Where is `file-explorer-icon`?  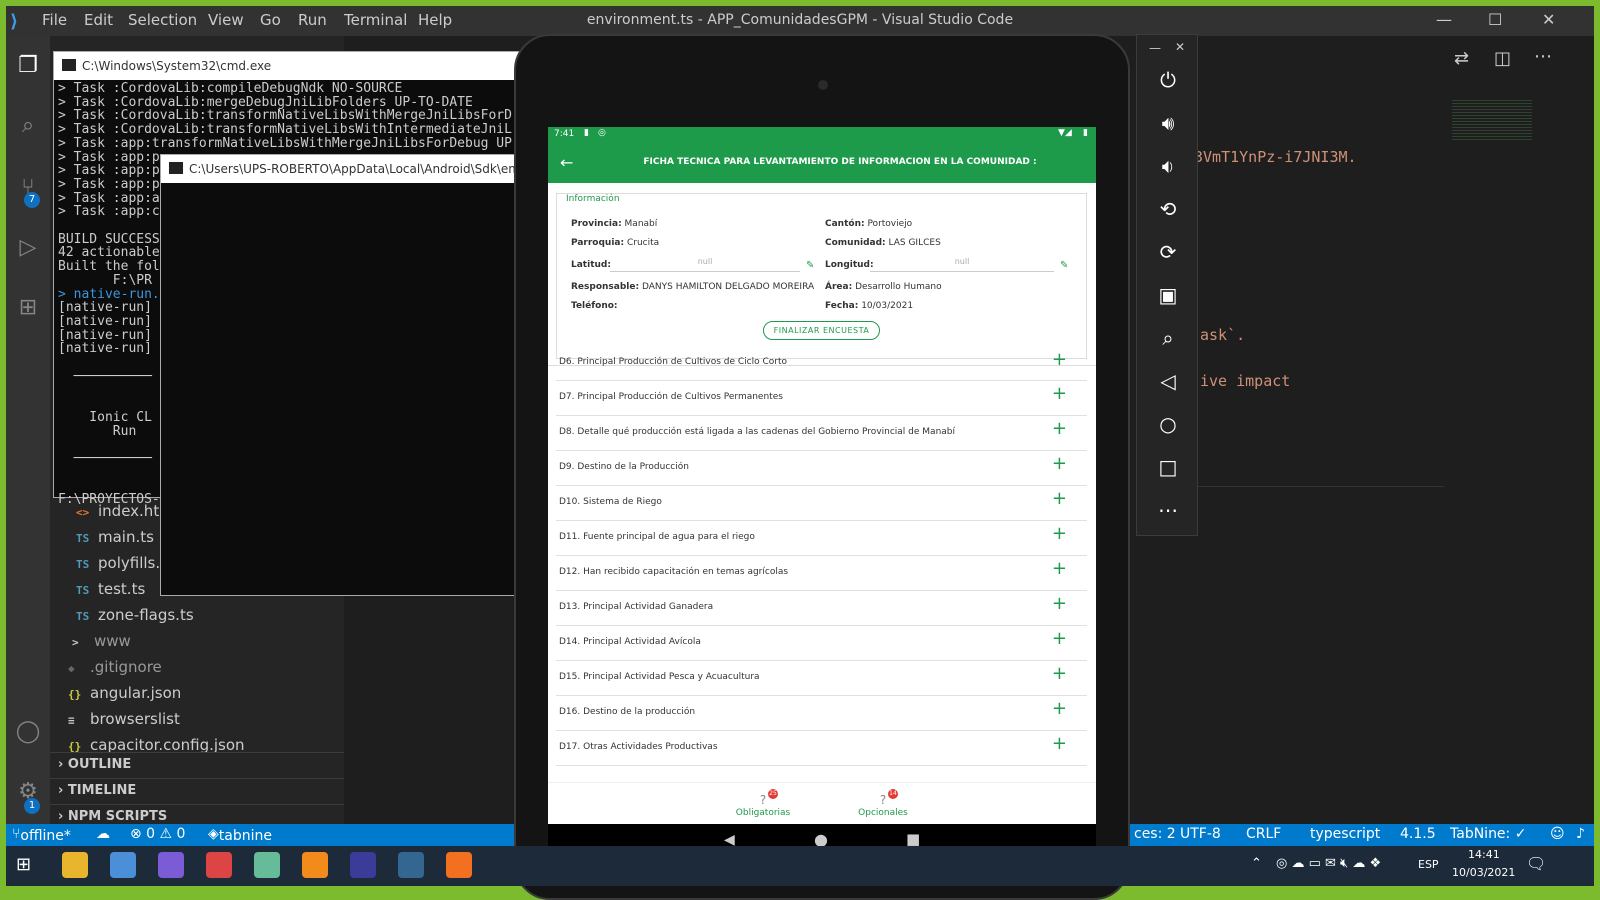 file-explorer-icon is located at coordinates (75, 865).